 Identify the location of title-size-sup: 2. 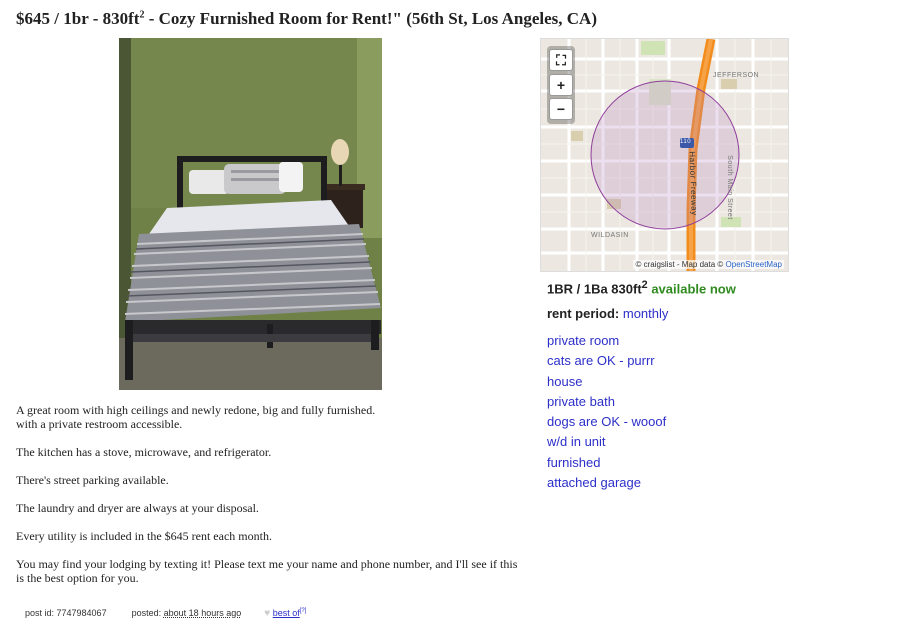
(142, 15).